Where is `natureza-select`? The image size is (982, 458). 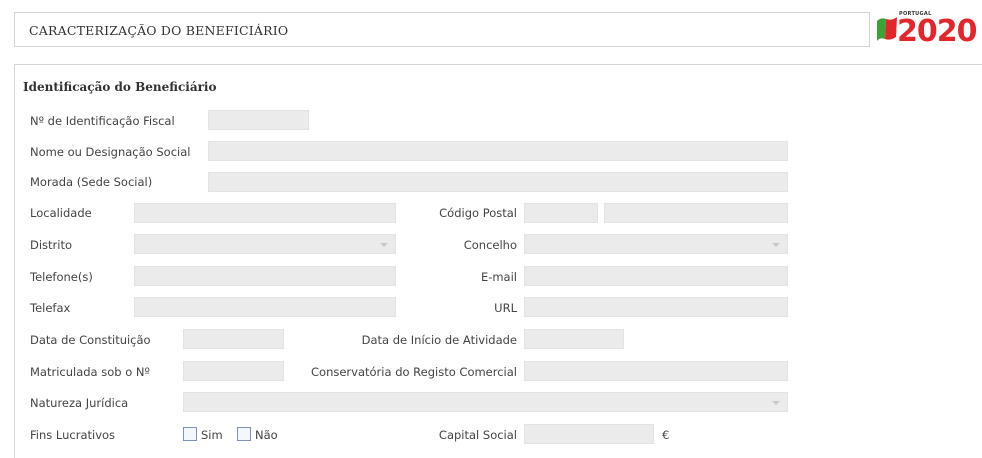
natureza-select is located at coordinates (485, 402).